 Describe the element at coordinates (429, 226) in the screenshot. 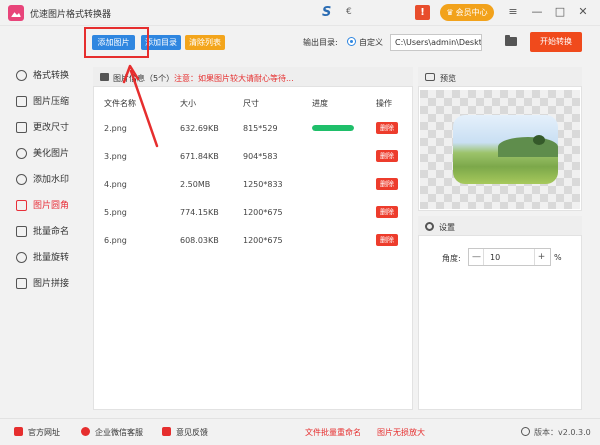

I see `gear-icon` at that location.